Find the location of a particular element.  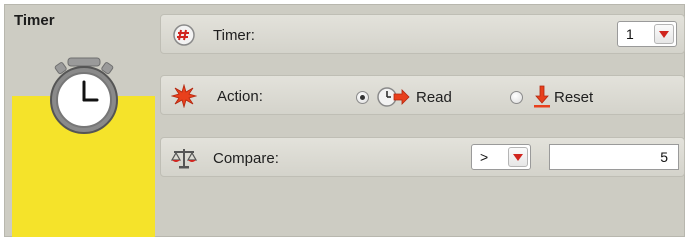

compare-value-text: 5 is located at coordinates (664, 157).